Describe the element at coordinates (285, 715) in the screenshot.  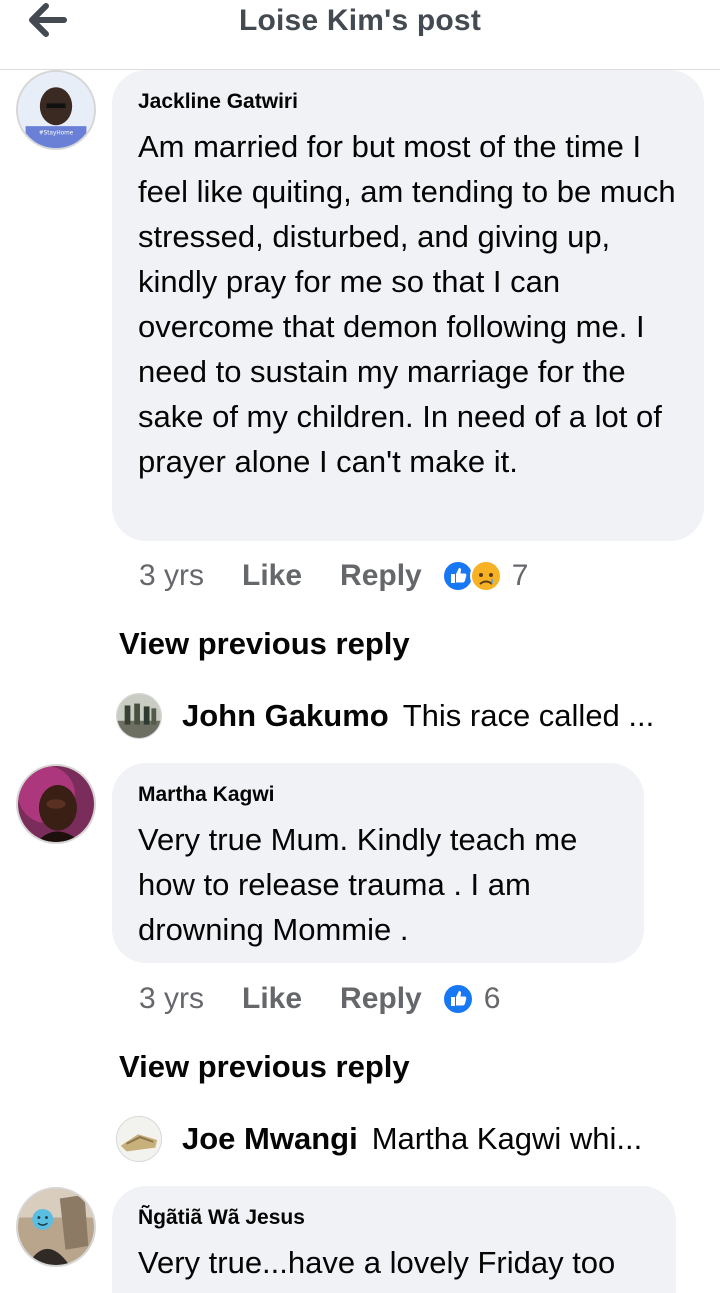
I see `reply-author: John Gakumo` at that location.